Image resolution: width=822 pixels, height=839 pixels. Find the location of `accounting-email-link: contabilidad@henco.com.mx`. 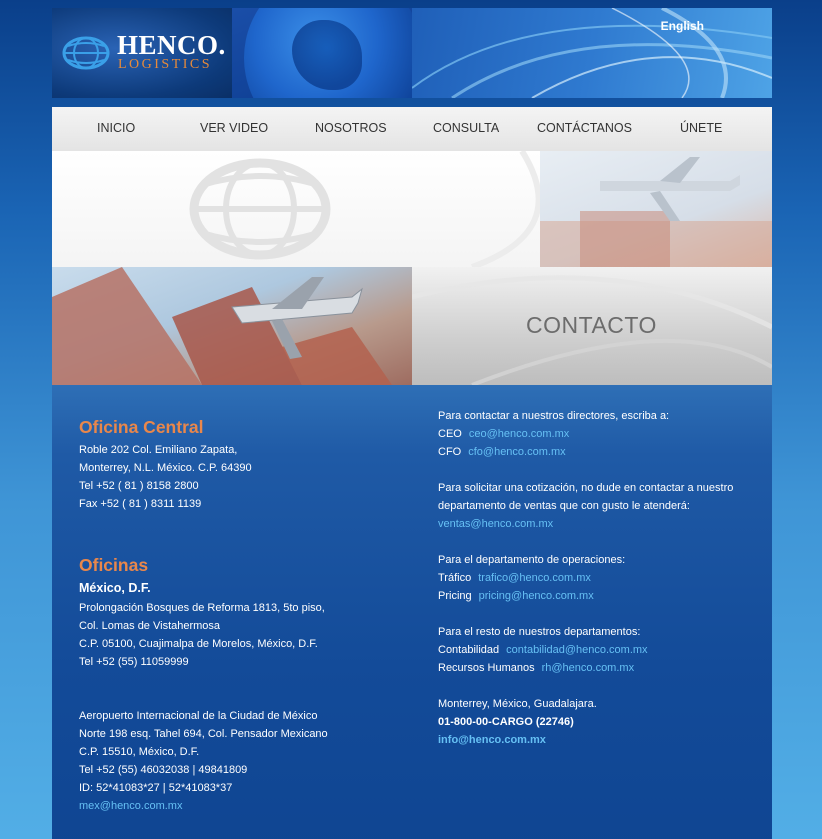

accounting-email-link: contabilidad@henco.com.mx is located at coordinates (576, 650).